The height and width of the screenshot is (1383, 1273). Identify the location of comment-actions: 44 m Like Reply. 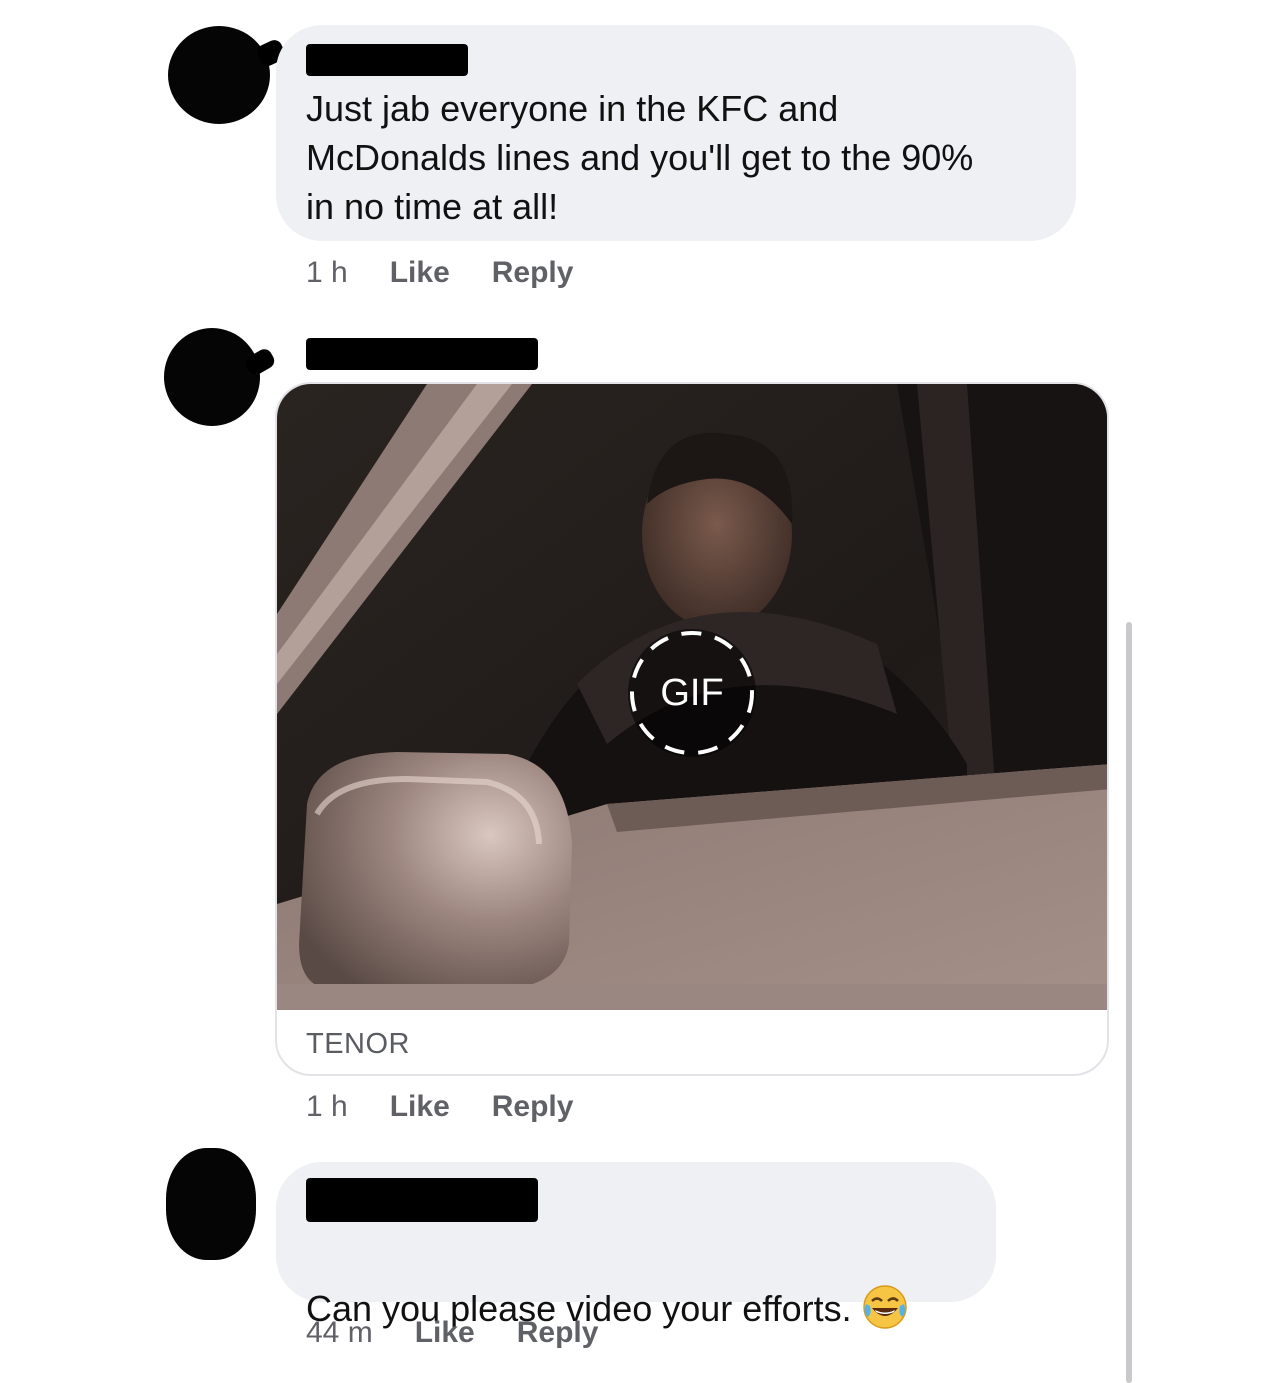
(473, 1333).